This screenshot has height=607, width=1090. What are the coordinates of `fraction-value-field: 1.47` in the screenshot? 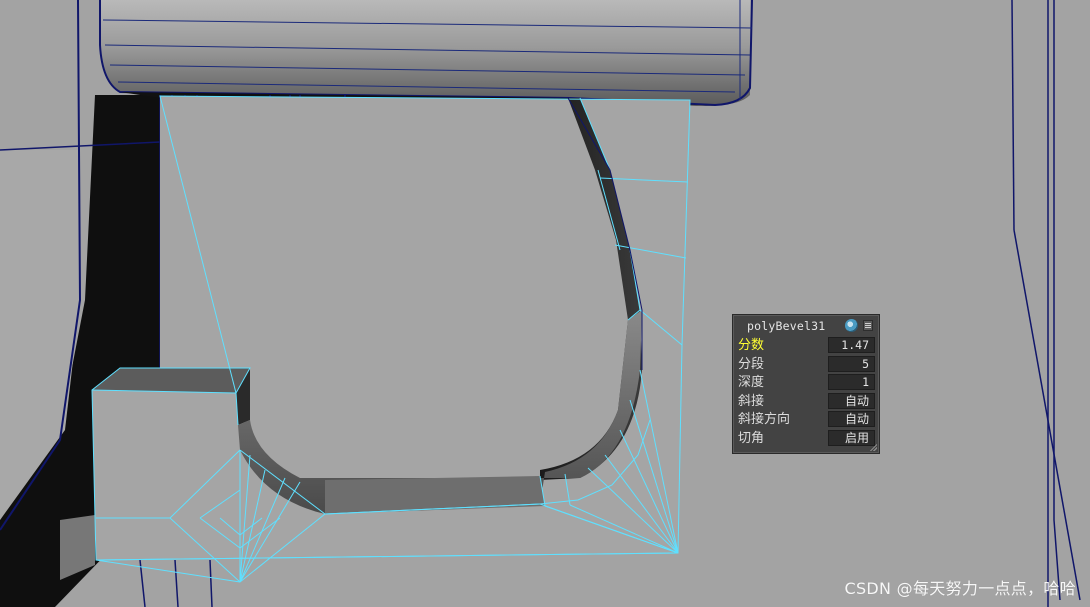 It's located at (851, 345).